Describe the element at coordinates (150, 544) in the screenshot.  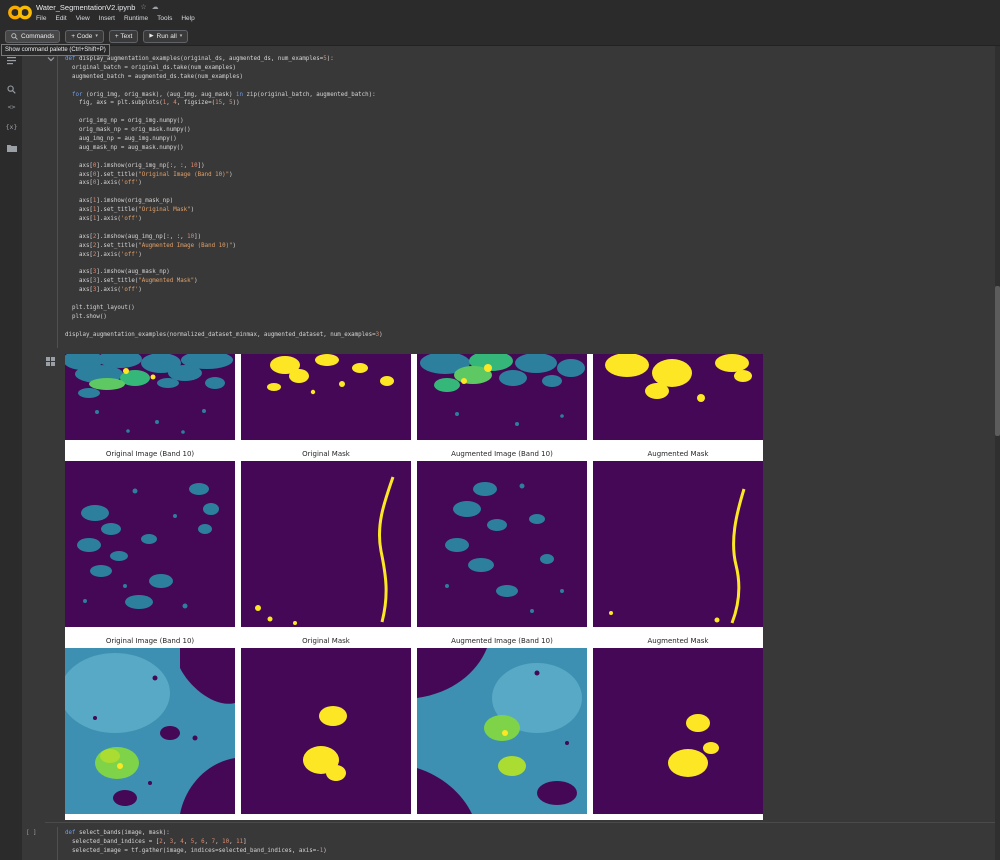
I see `fig2-original-image` at that location.